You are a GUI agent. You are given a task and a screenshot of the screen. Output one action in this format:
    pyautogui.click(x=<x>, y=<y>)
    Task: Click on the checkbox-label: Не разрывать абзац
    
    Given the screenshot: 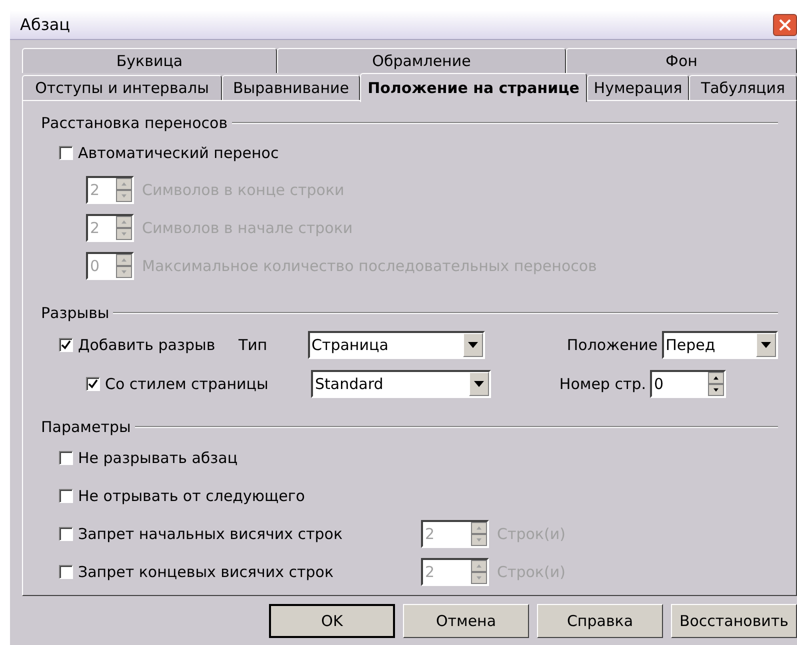 What is the action you would take?
    pyautogui.click(x=158, y=458)
    